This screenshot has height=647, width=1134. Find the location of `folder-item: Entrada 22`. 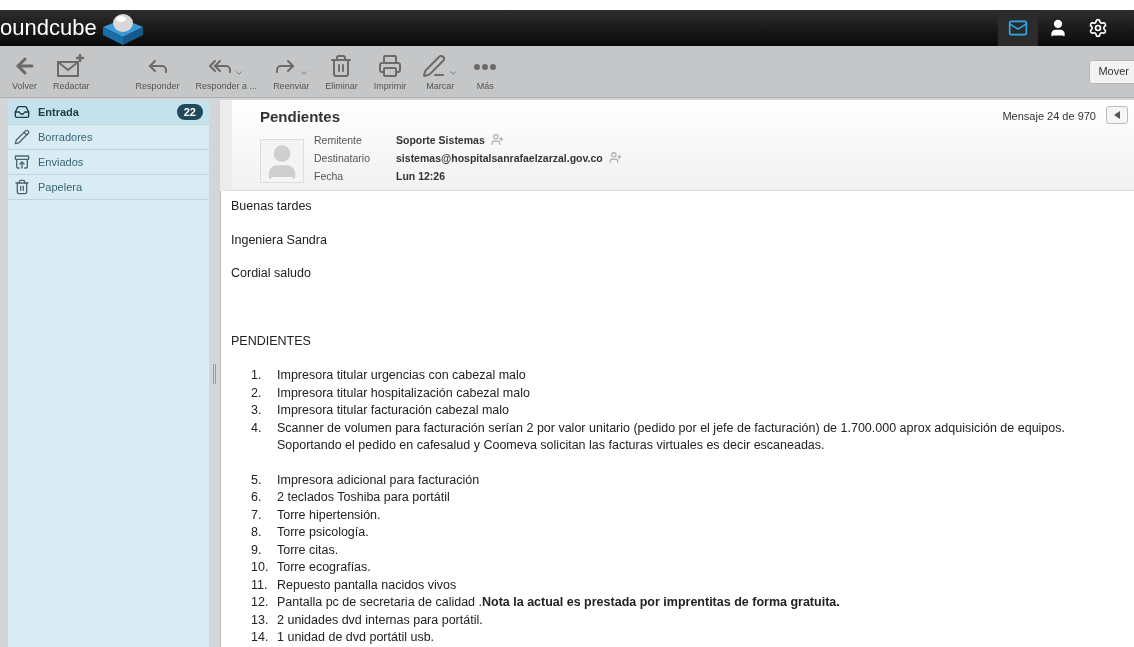

folder-item: Entrada 22 is located at coordinates (108, 112).